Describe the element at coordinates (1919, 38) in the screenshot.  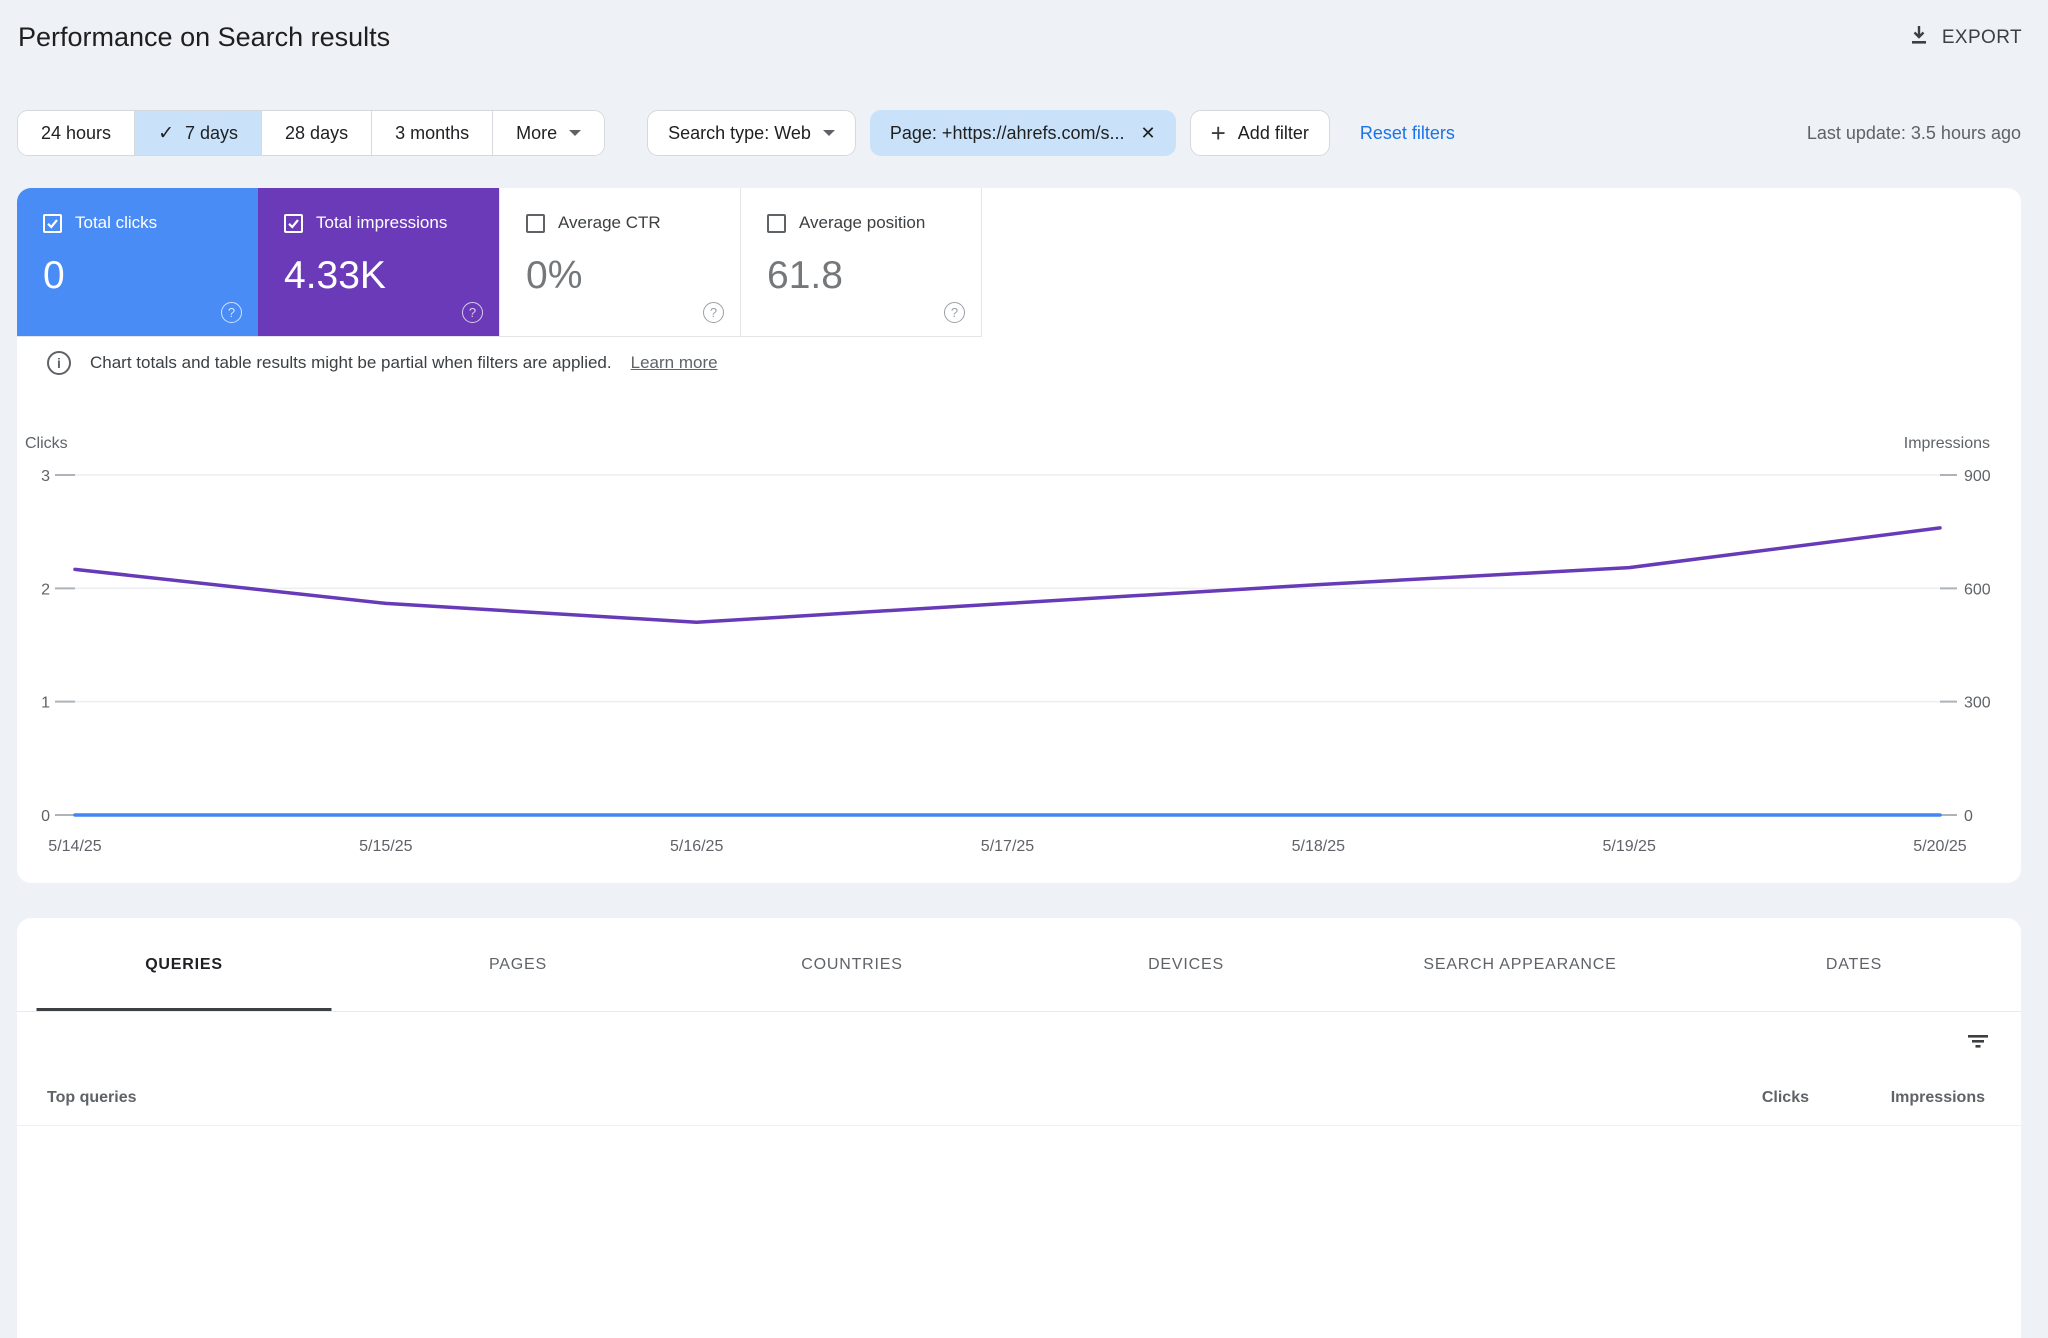
I see `download-icon` at that location.